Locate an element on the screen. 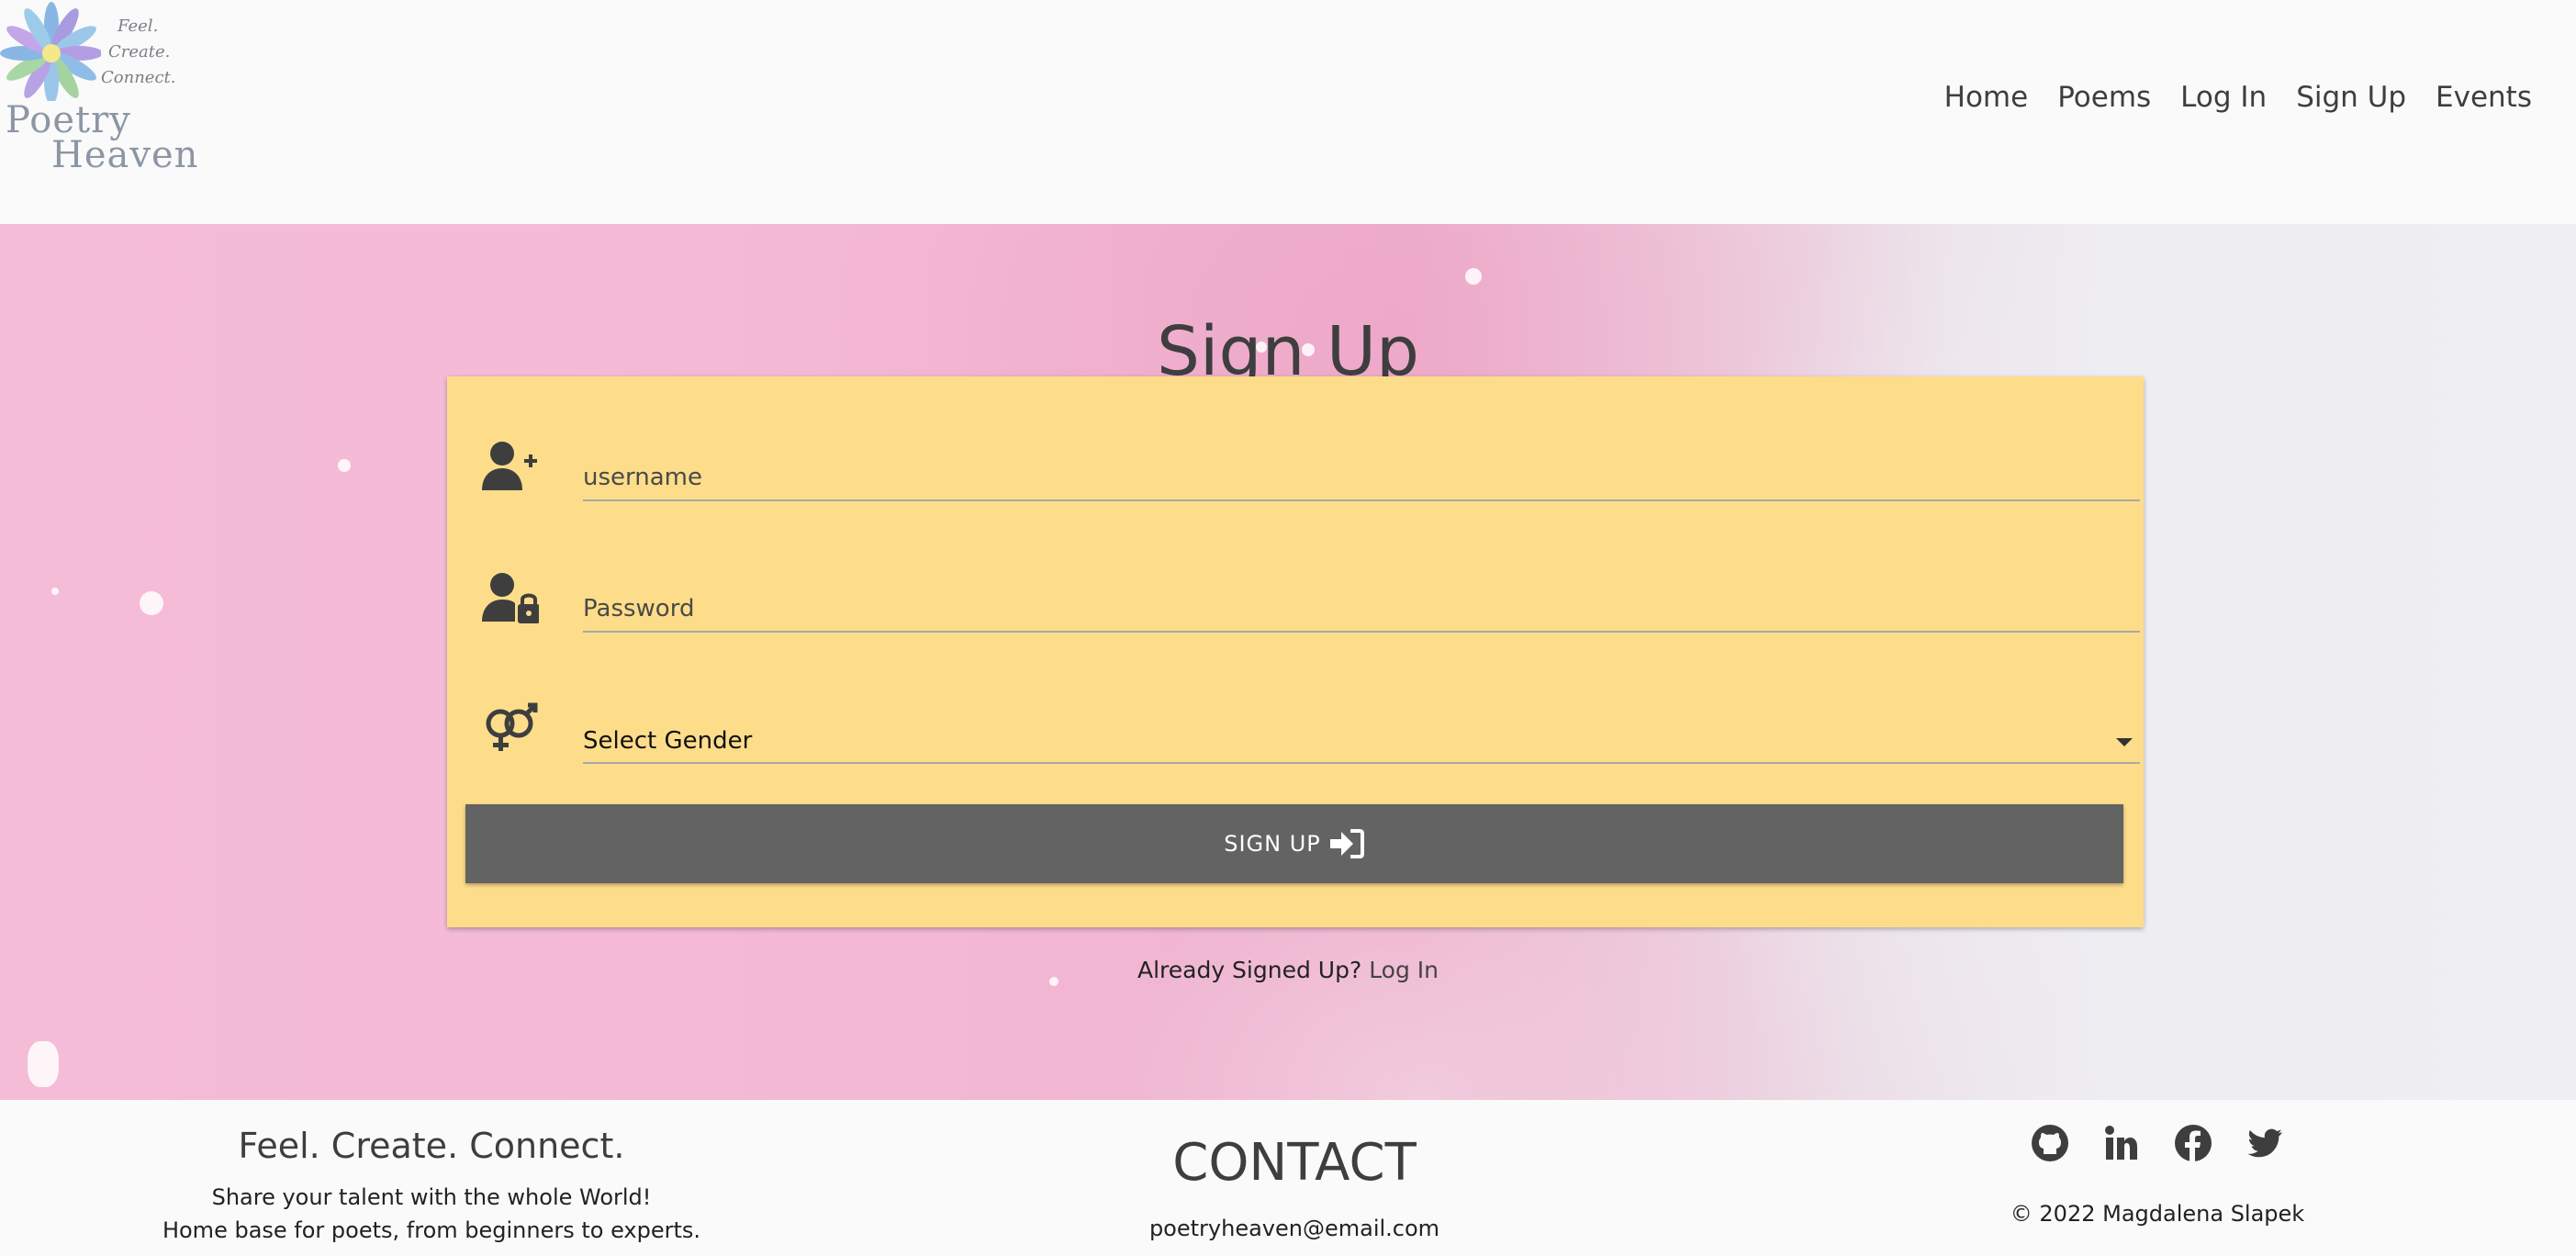  logo-tagline-create: Create. is located at coordinates (139, 52).